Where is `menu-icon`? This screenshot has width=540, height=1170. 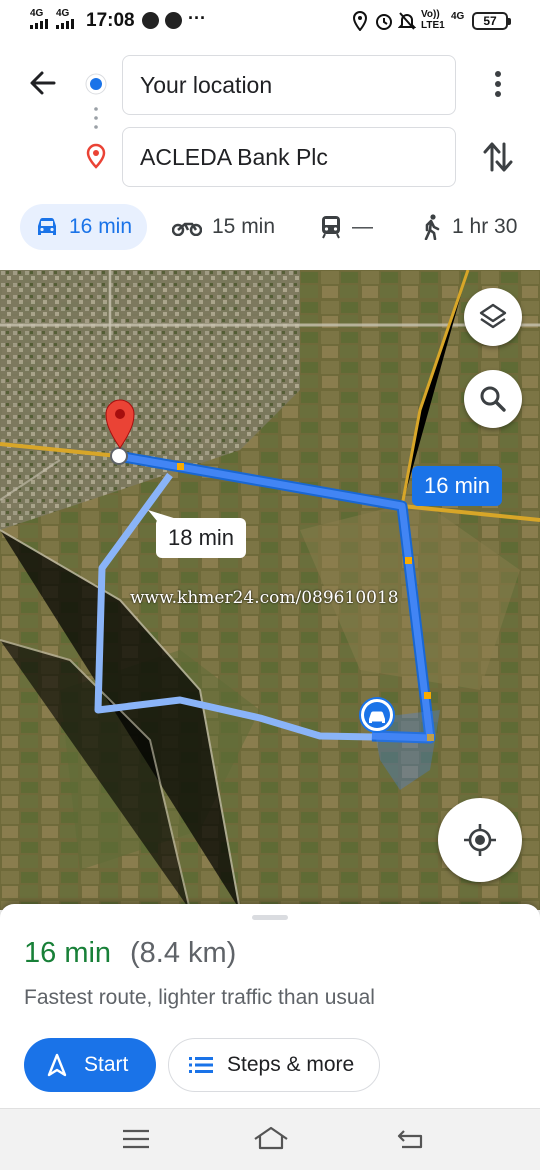
menu-icon is located at coordinates (136, 1139).